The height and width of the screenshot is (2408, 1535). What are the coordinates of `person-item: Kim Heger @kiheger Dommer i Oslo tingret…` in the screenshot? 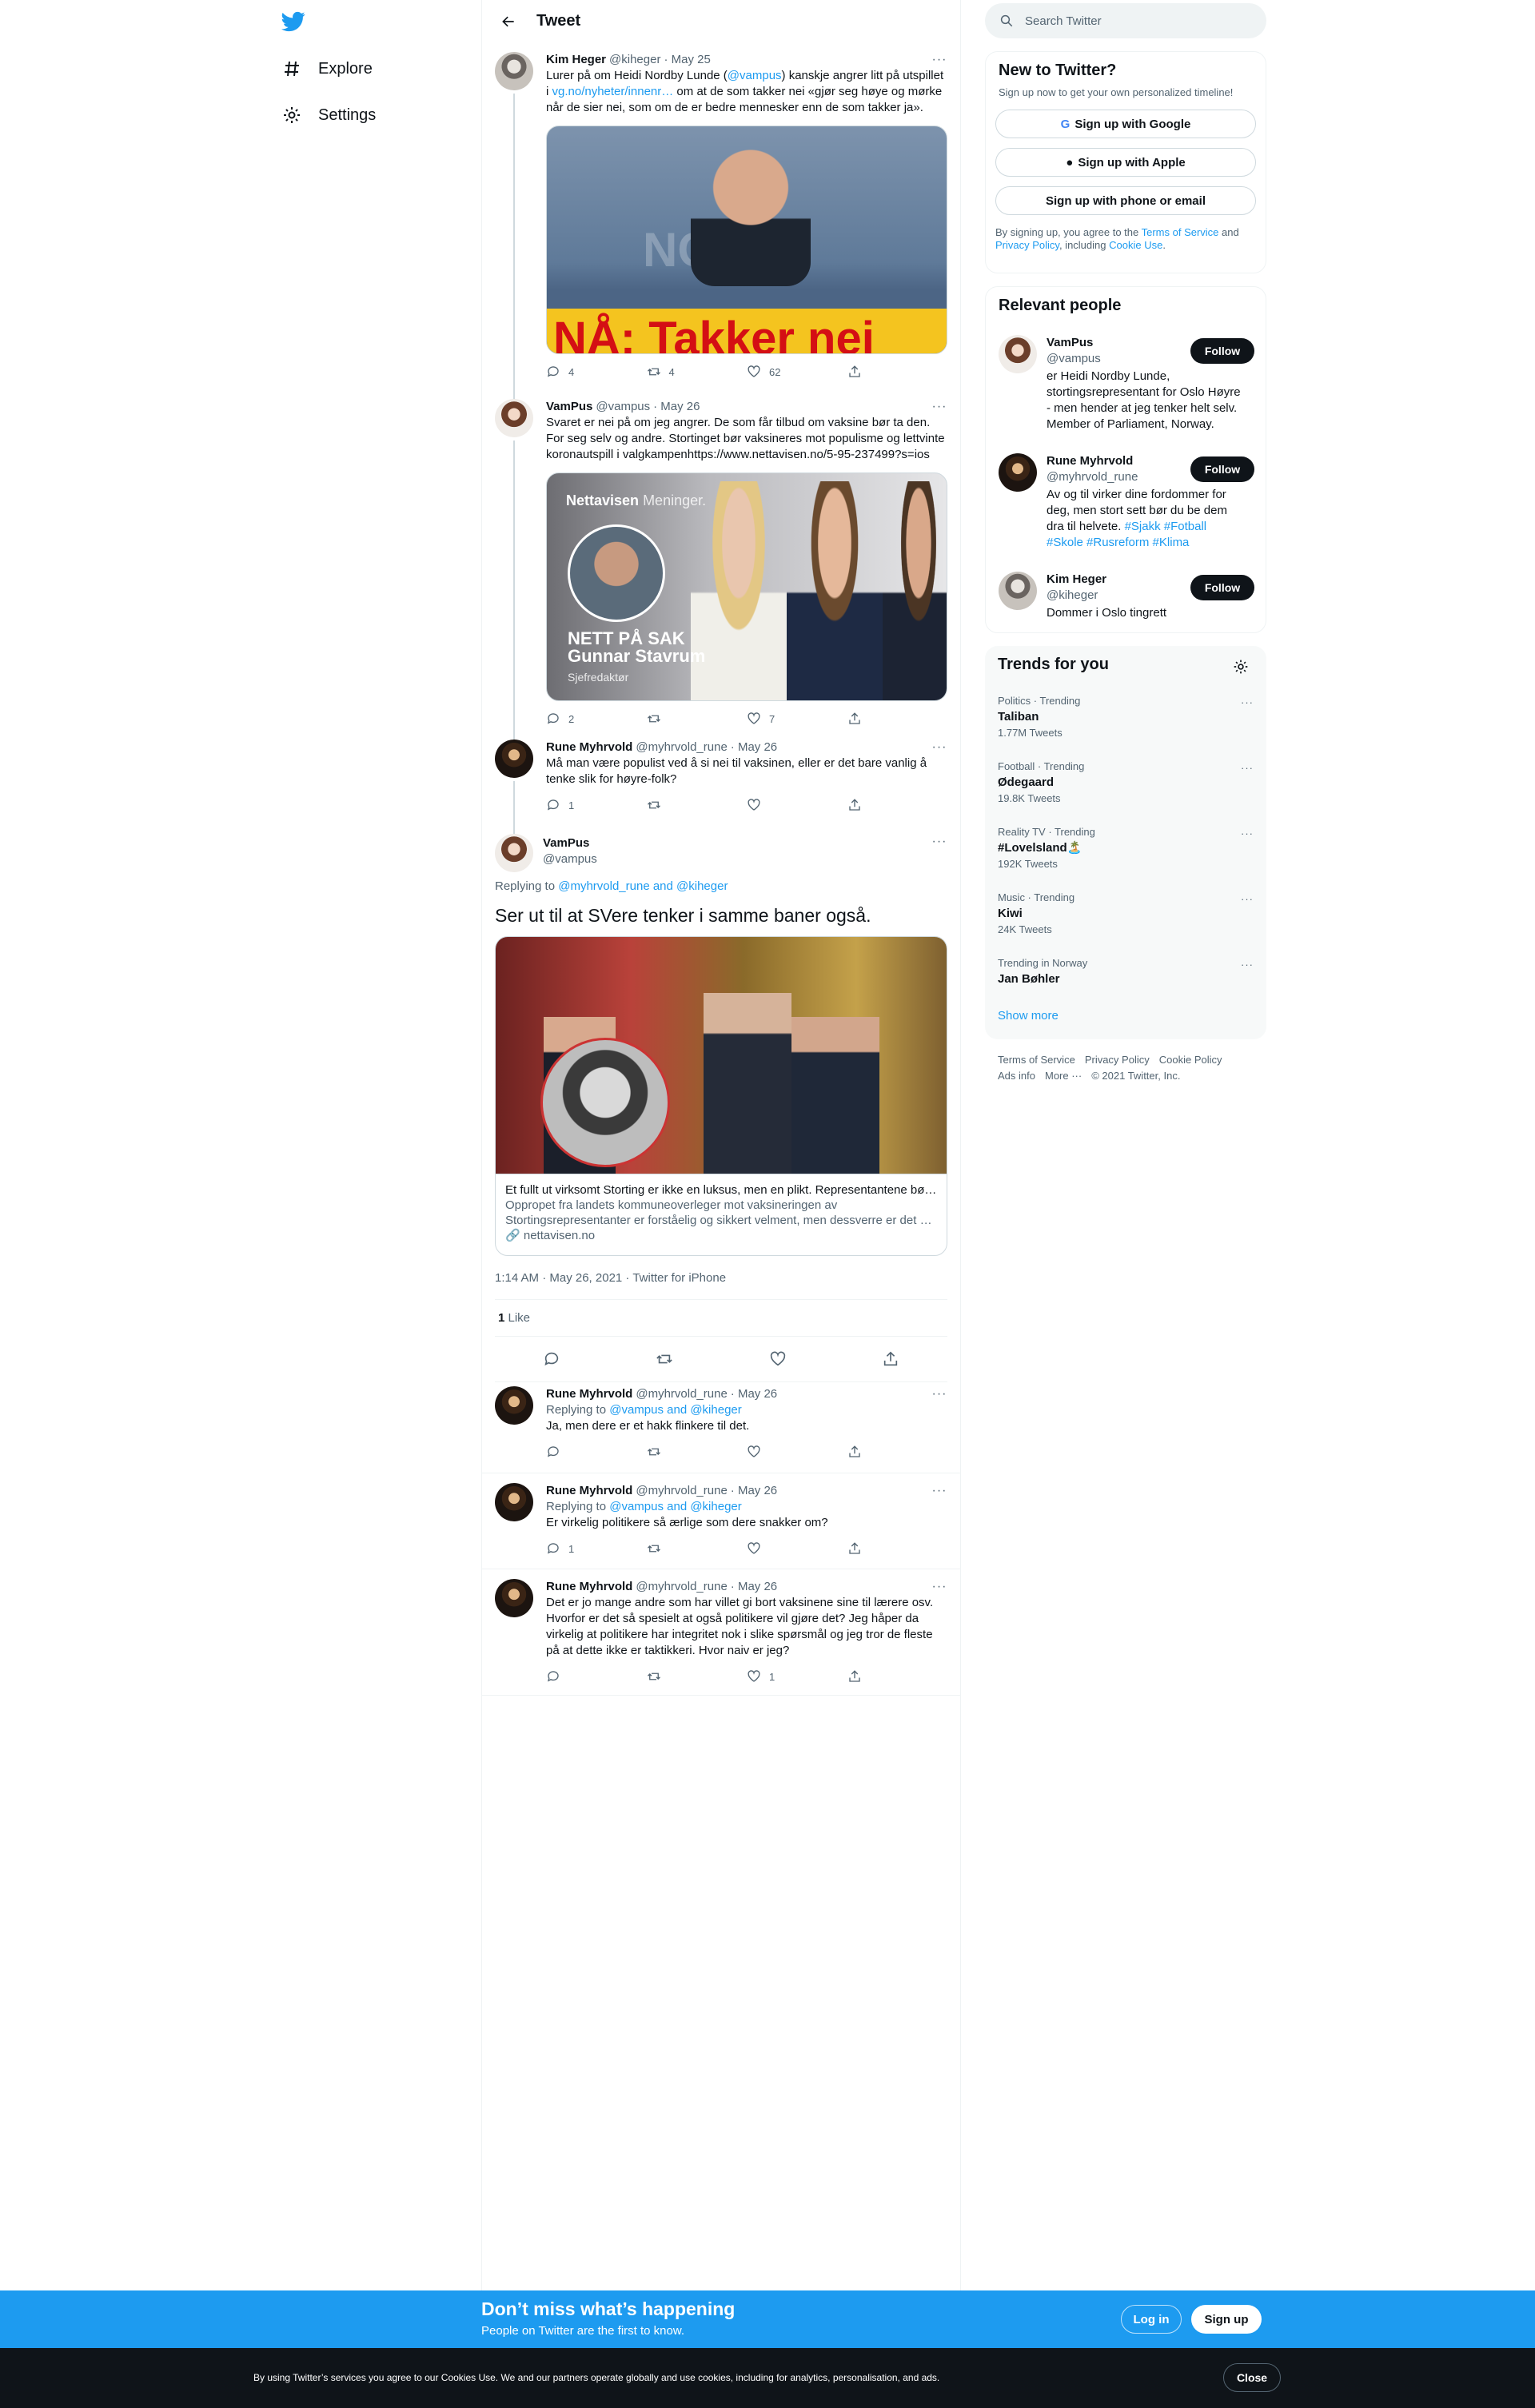 It's located at (1126, 596).